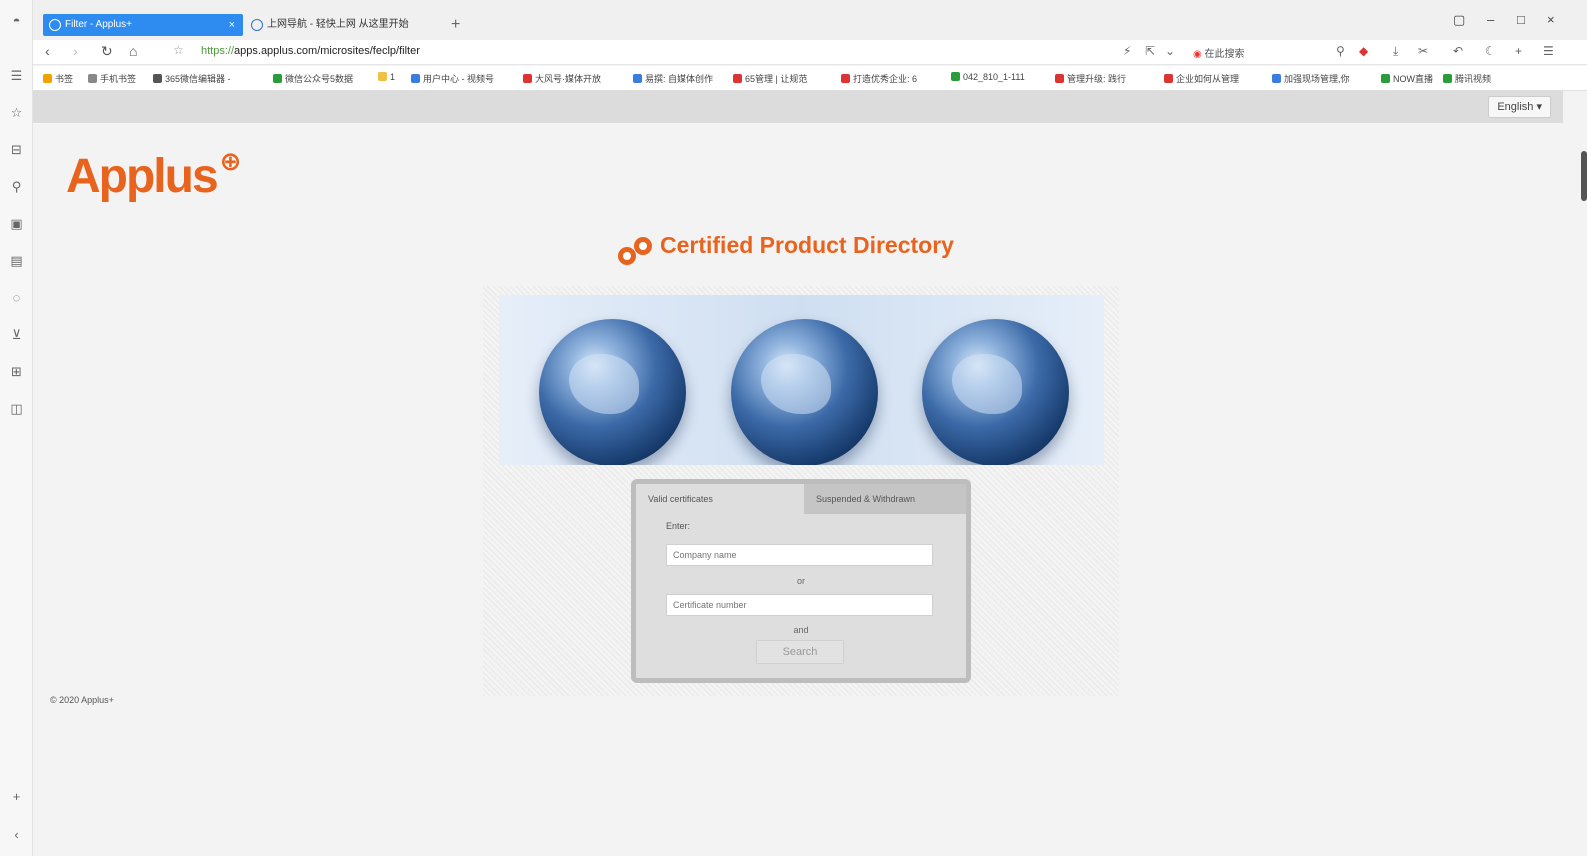 This screenshot has height=856, width=1587. I want to click on tab-valid-certificates: Valid certificates, so click(720, 499).